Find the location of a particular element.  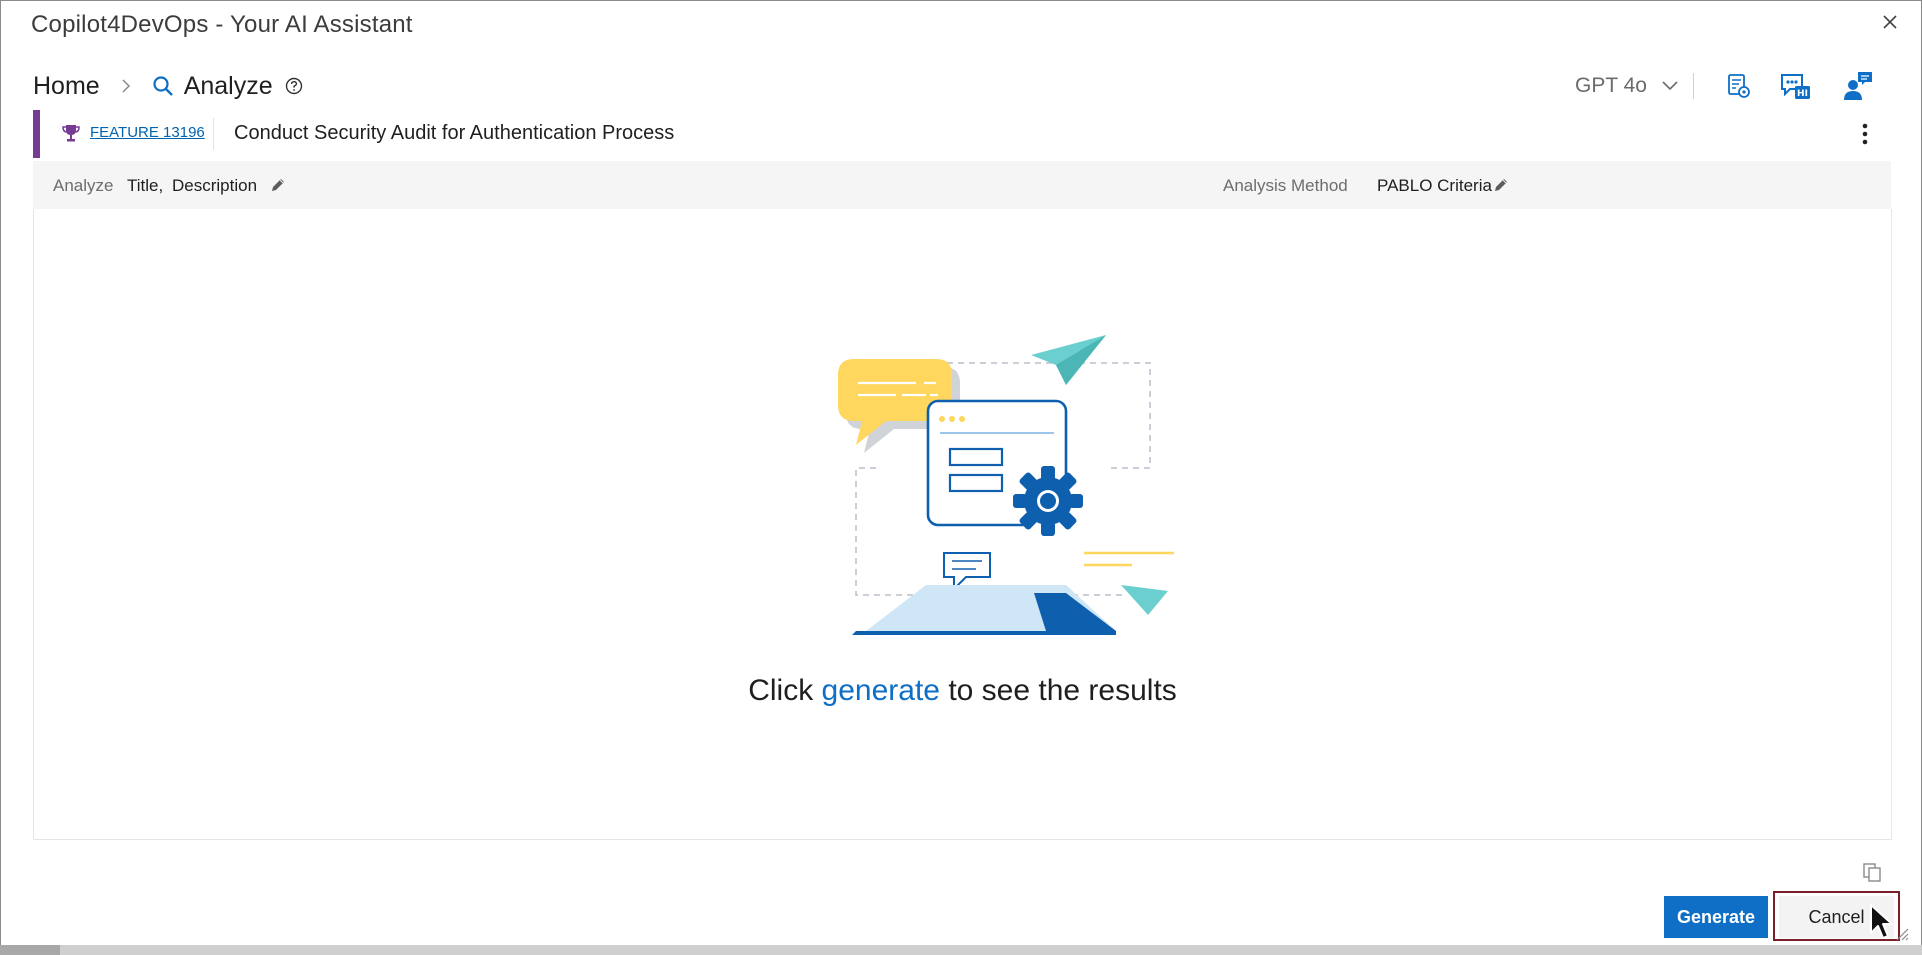

analysis-method-label: Analysis Method is located at coordinates (1285, 185).